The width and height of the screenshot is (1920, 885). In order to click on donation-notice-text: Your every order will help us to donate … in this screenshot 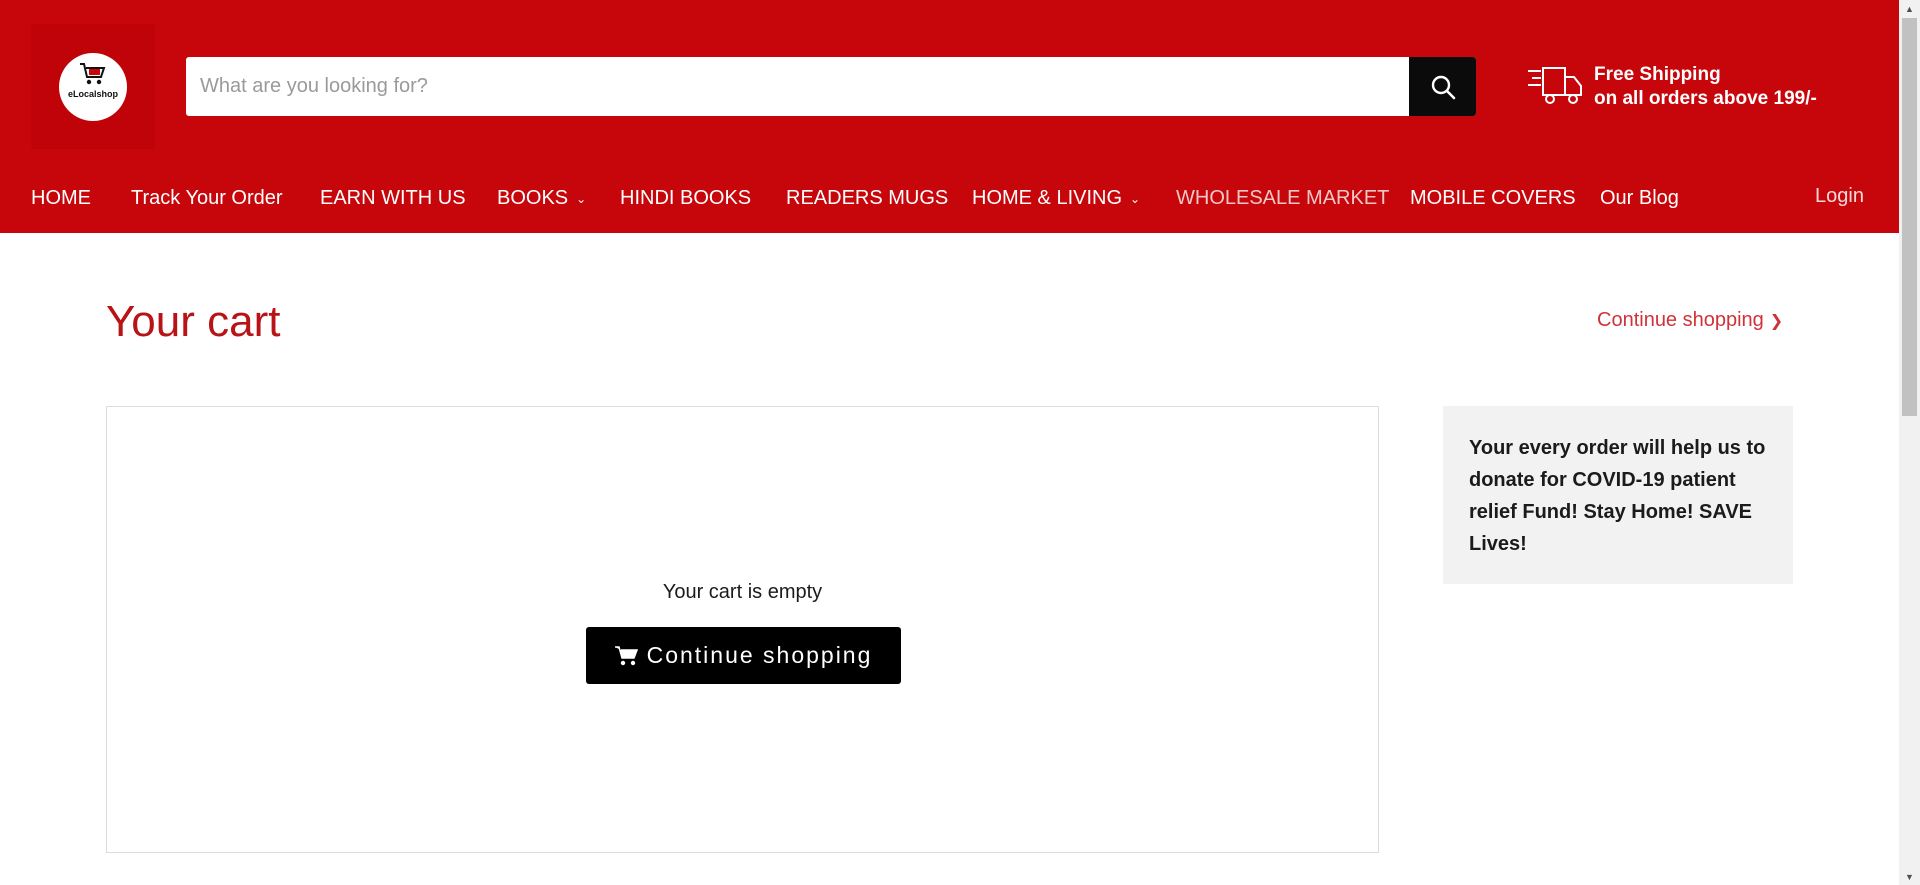, I will do `click(1617, 496)`.